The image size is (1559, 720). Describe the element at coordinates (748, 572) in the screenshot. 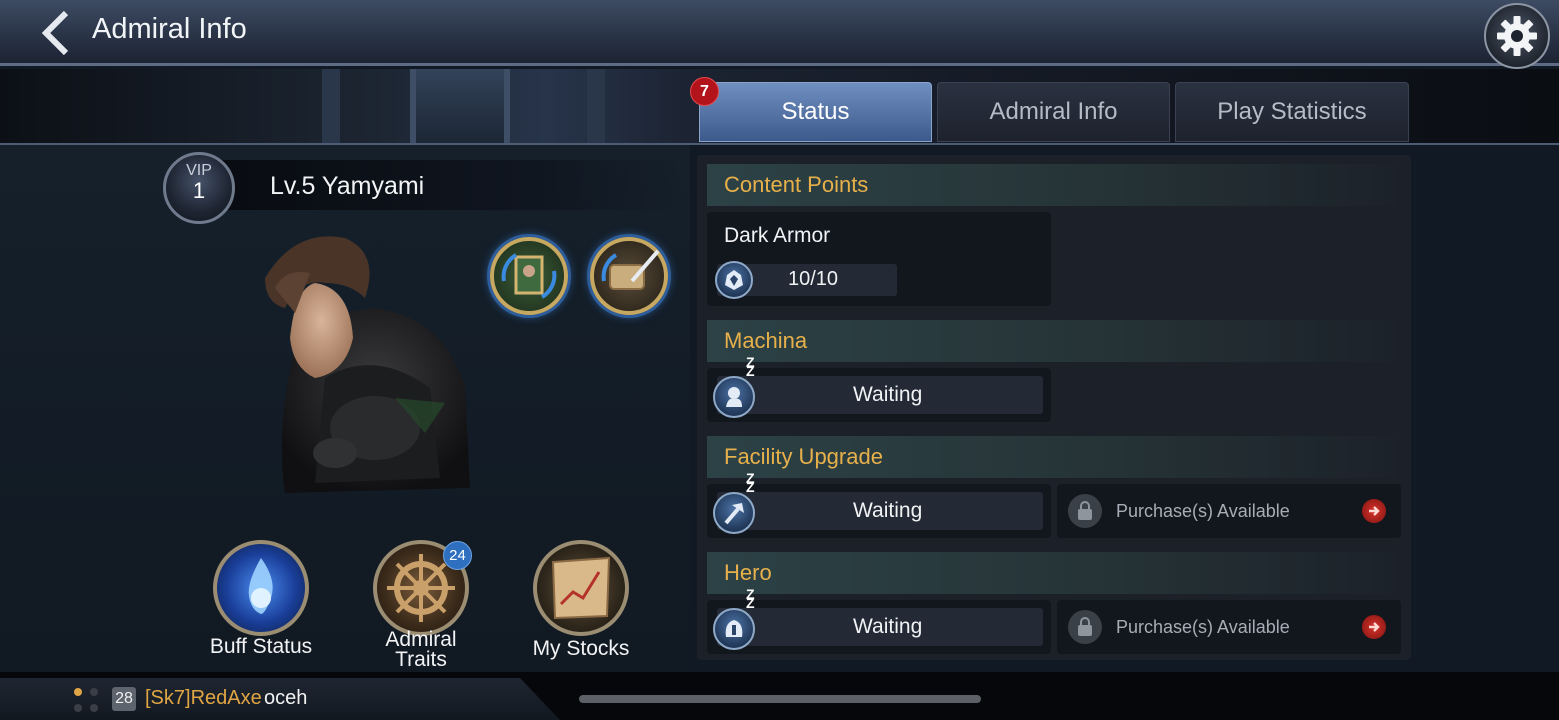

I see `section-title-hero: Hero` at that location.